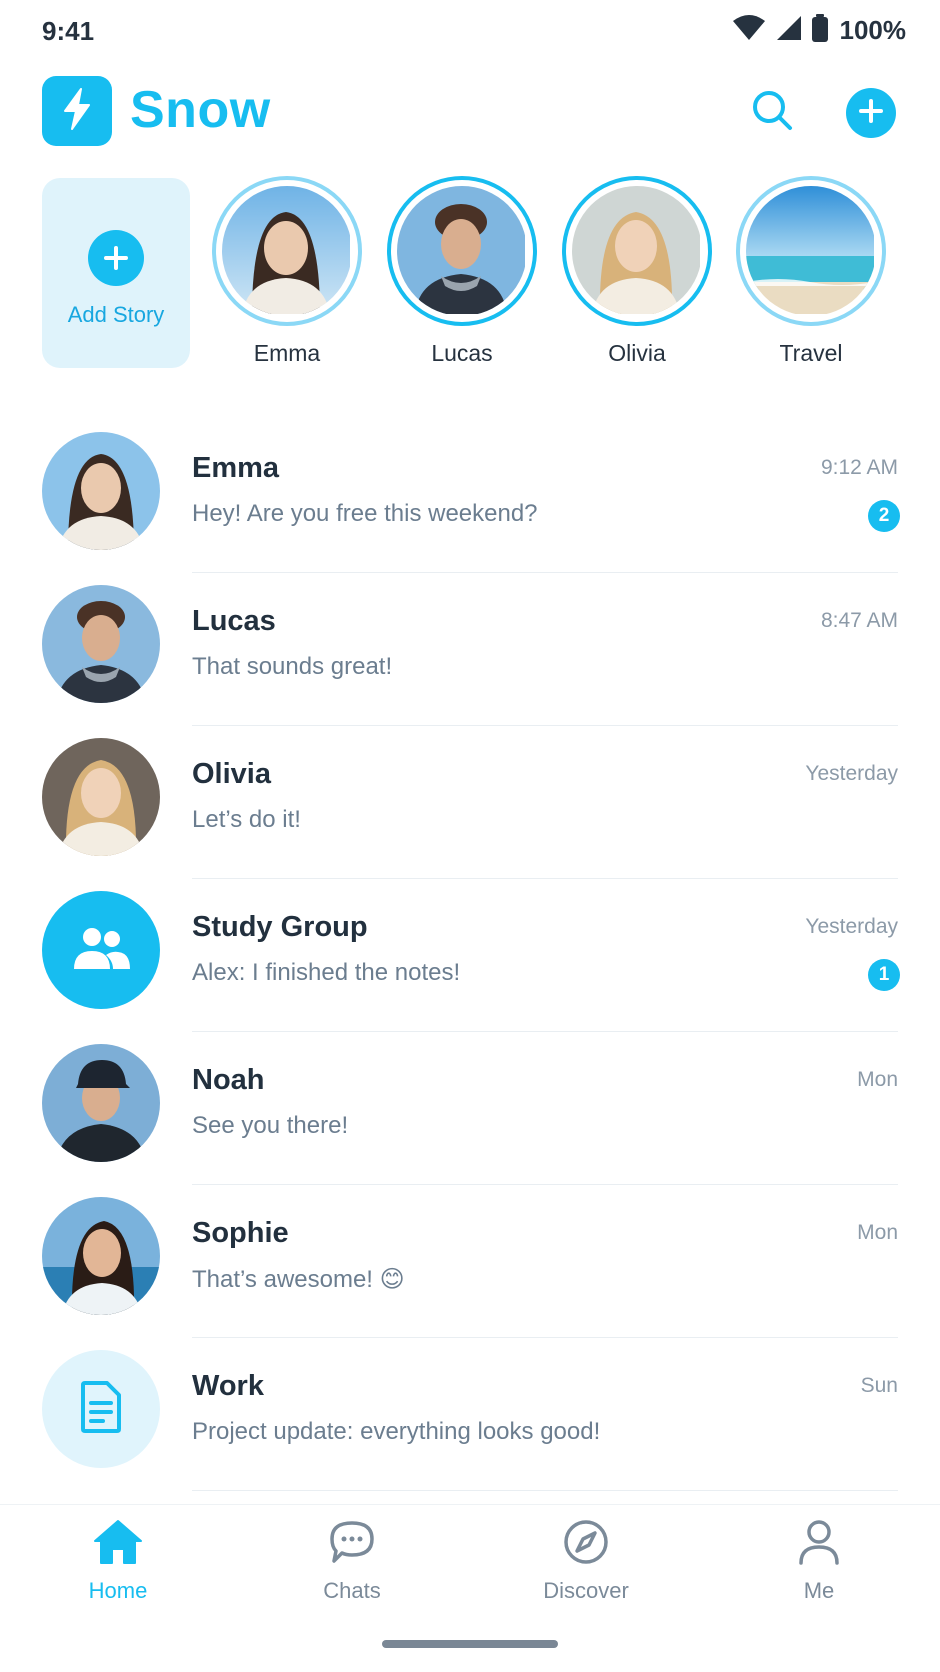  I want to click on nav-chats: Chats, so click(352, 1561).